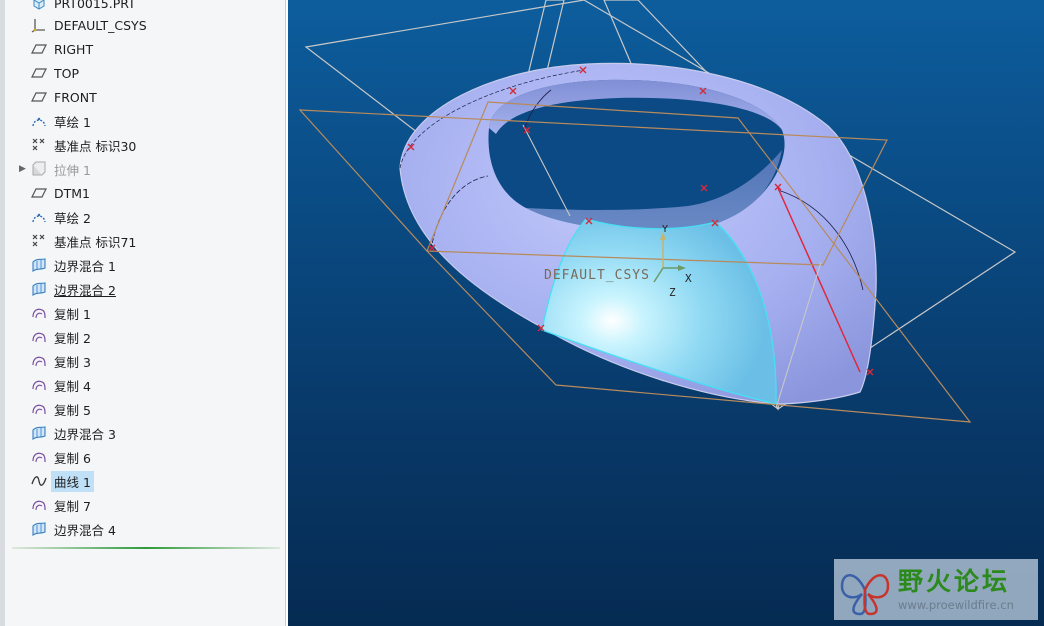 The height and width of the screenshot is (626, 1044). What do you see at coordinates (145, 361) in the screenshot?
I see `tree-item: 复制 3` at bounding box center [145, 361].